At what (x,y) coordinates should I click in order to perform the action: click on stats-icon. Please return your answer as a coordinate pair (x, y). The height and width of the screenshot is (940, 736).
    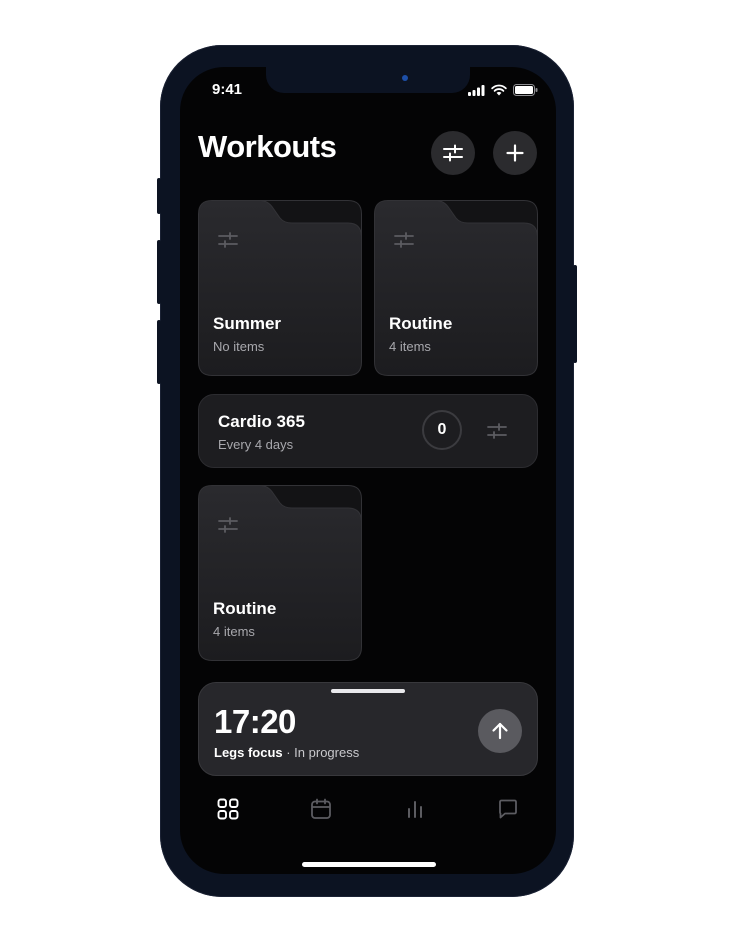
    Looking at the image, I should click on (415, 809).